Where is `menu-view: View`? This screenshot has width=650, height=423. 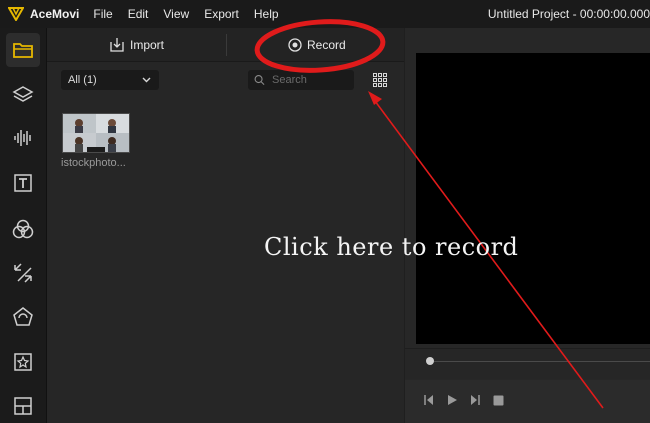 menu-view: View is located at coordinates (176, 14).